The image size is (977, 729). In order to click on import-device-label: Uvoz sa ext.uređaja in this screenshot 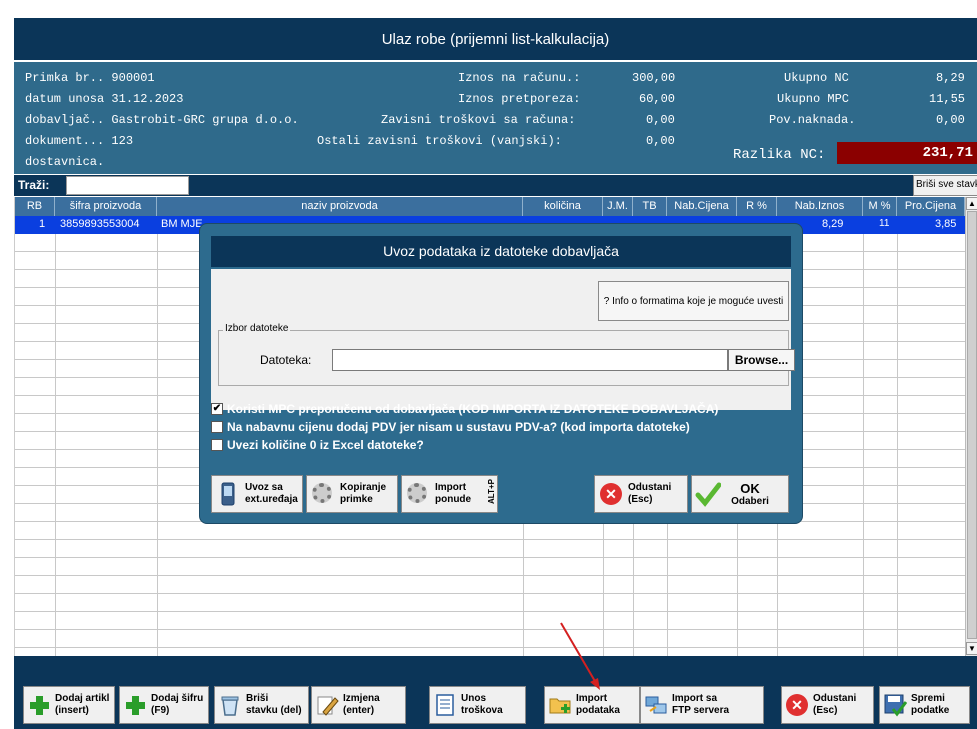, I will do `click(271, 493)`.